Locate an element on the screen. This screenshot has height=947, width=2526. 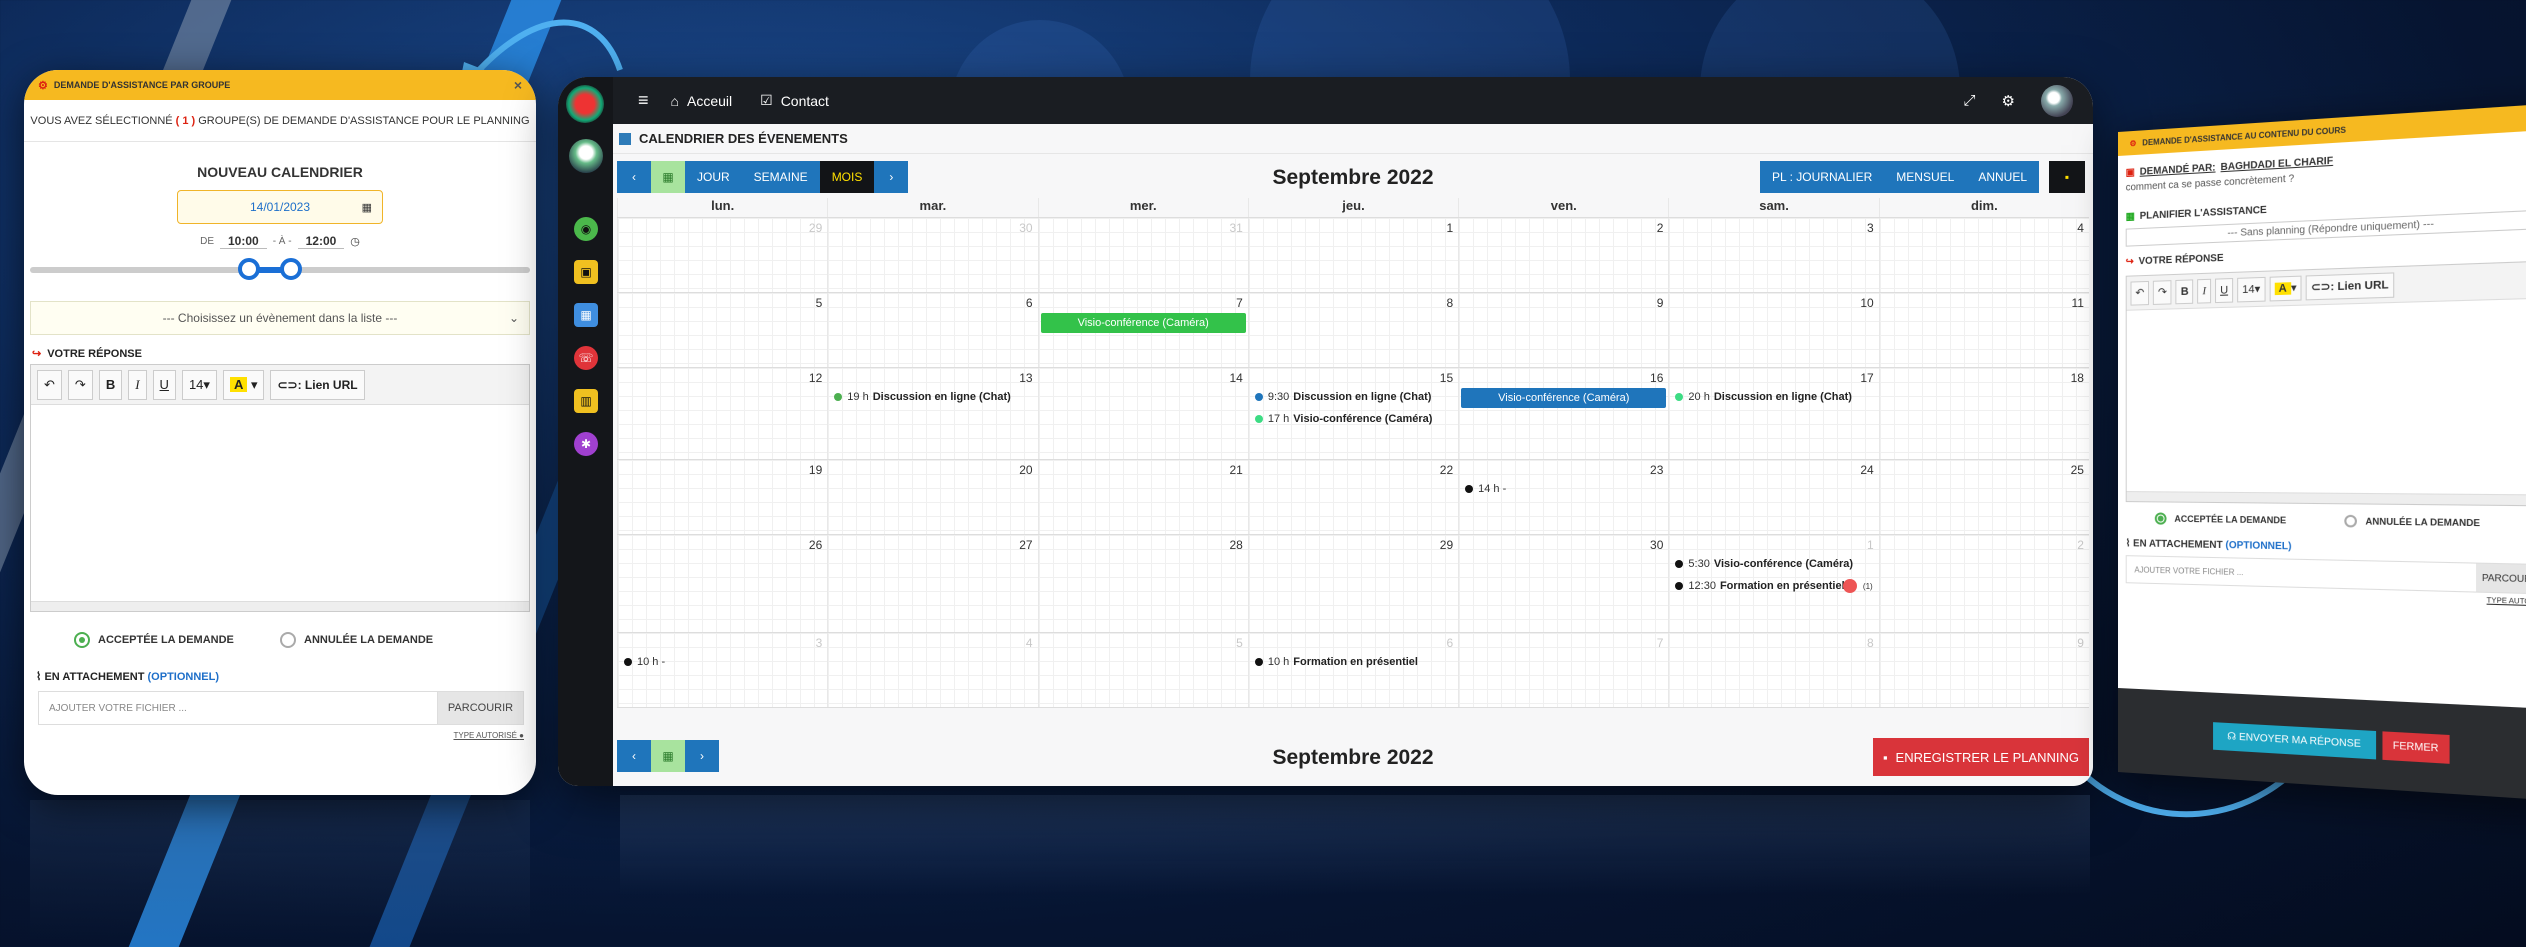
nav-contact: ☑ Contact is located at coordinates (794, 100).